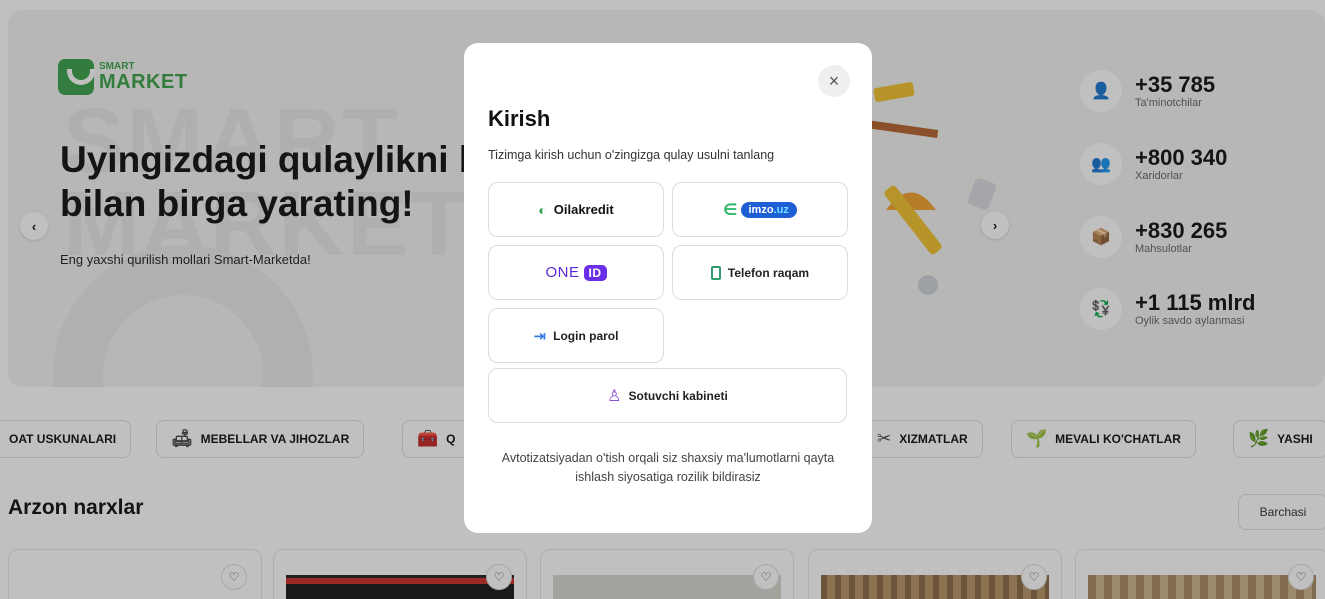 The image size is (1325, 599). I want to click on login-password-button: ⇥ Login parol, so click(576, 335).